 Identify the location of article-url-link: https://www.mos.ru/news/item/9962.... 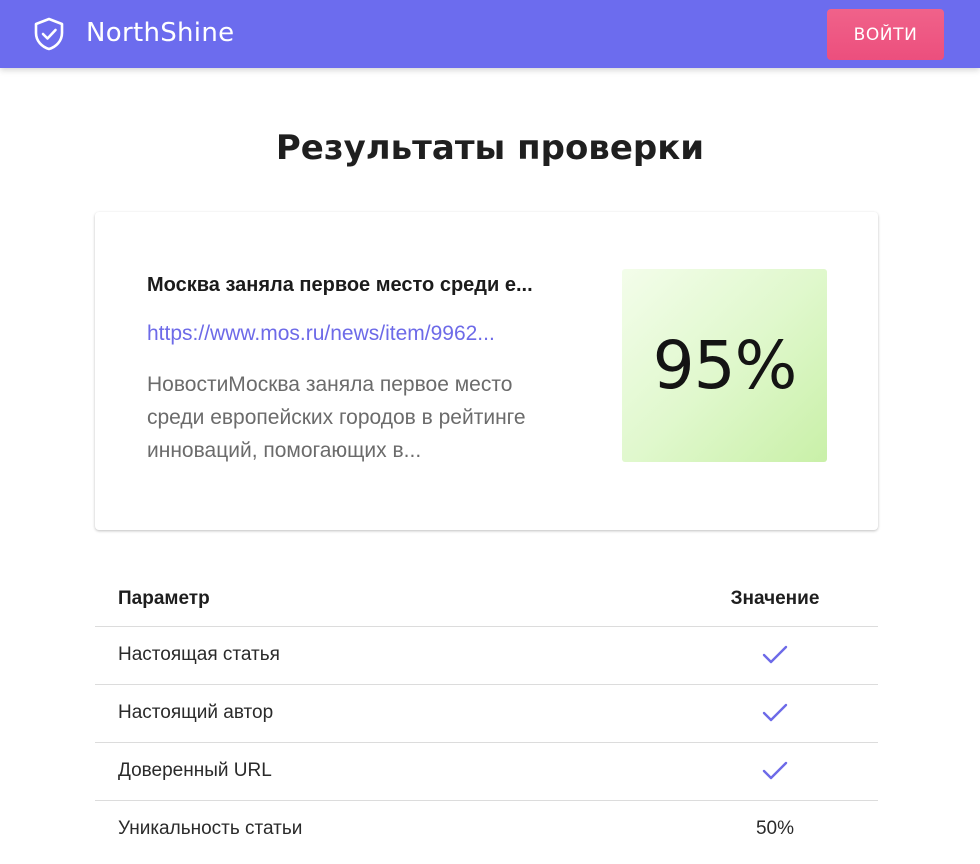
(352, 334).